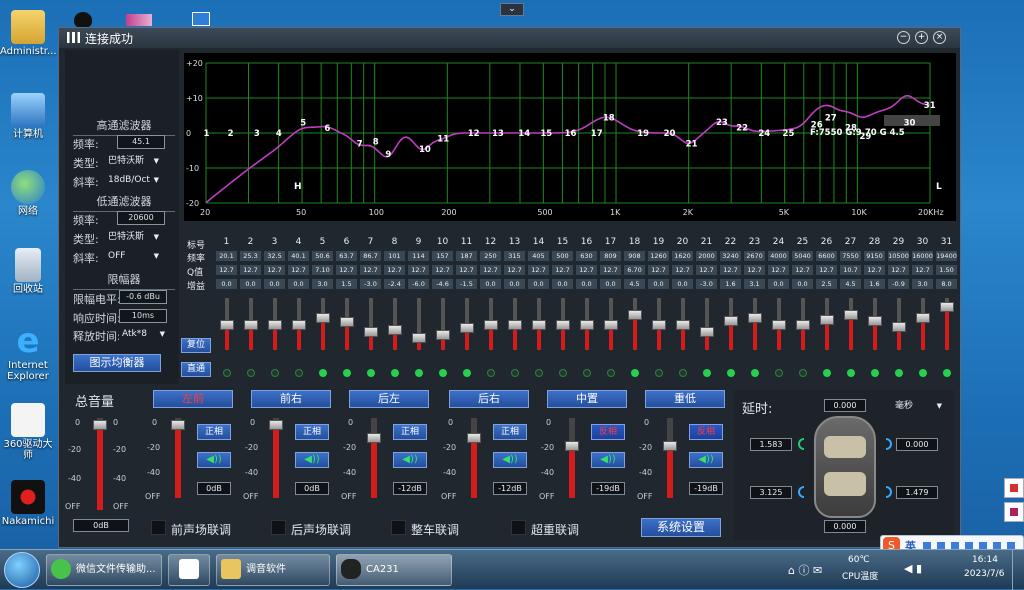 The height and width of the screenshot is (590, 1024). What do you see at coordinates (586, 270) in the screenshot?
I see `band-q-16: 12.7` at bounding box center [586, 270].